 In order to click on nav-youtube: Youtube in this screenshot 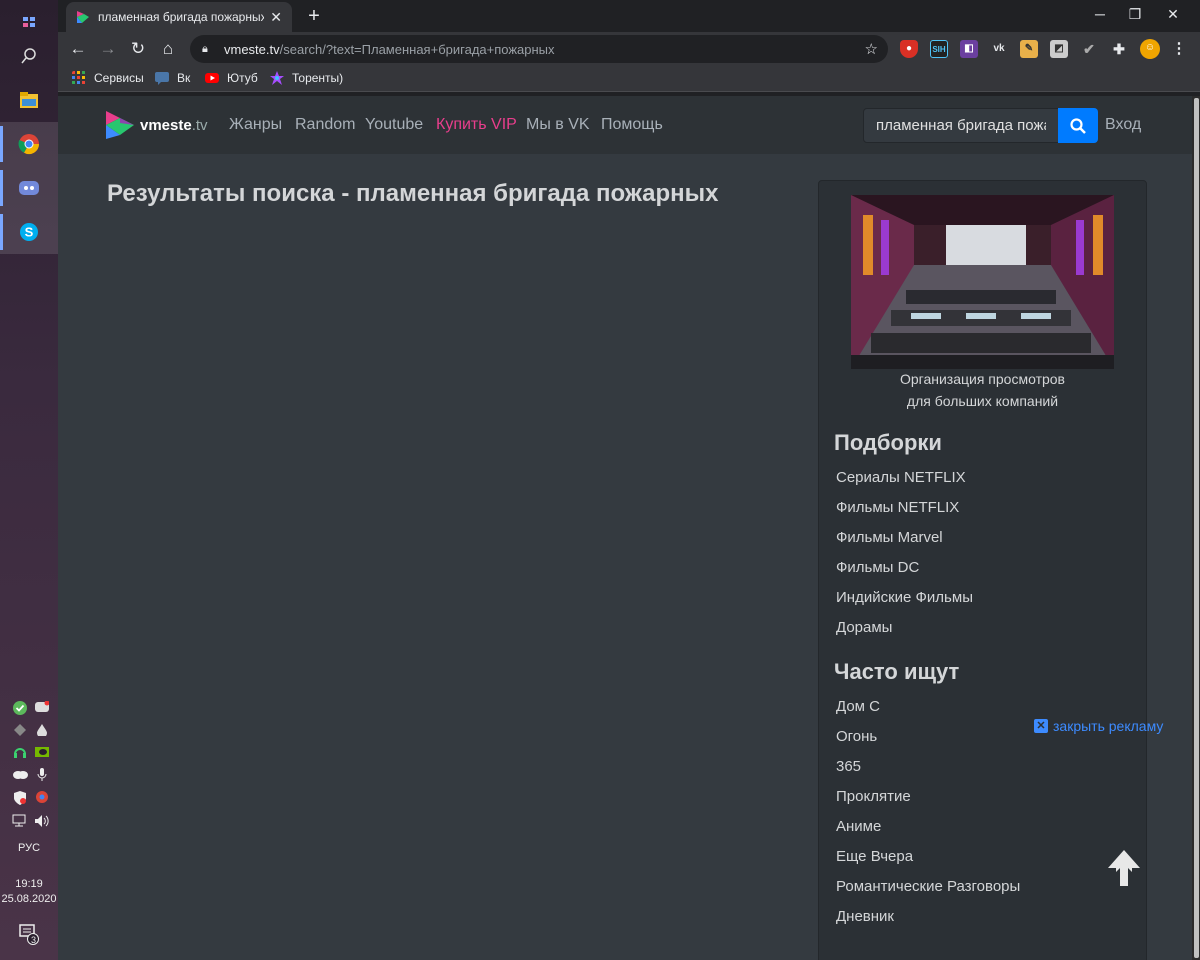, I will do `click(394, 125)`.